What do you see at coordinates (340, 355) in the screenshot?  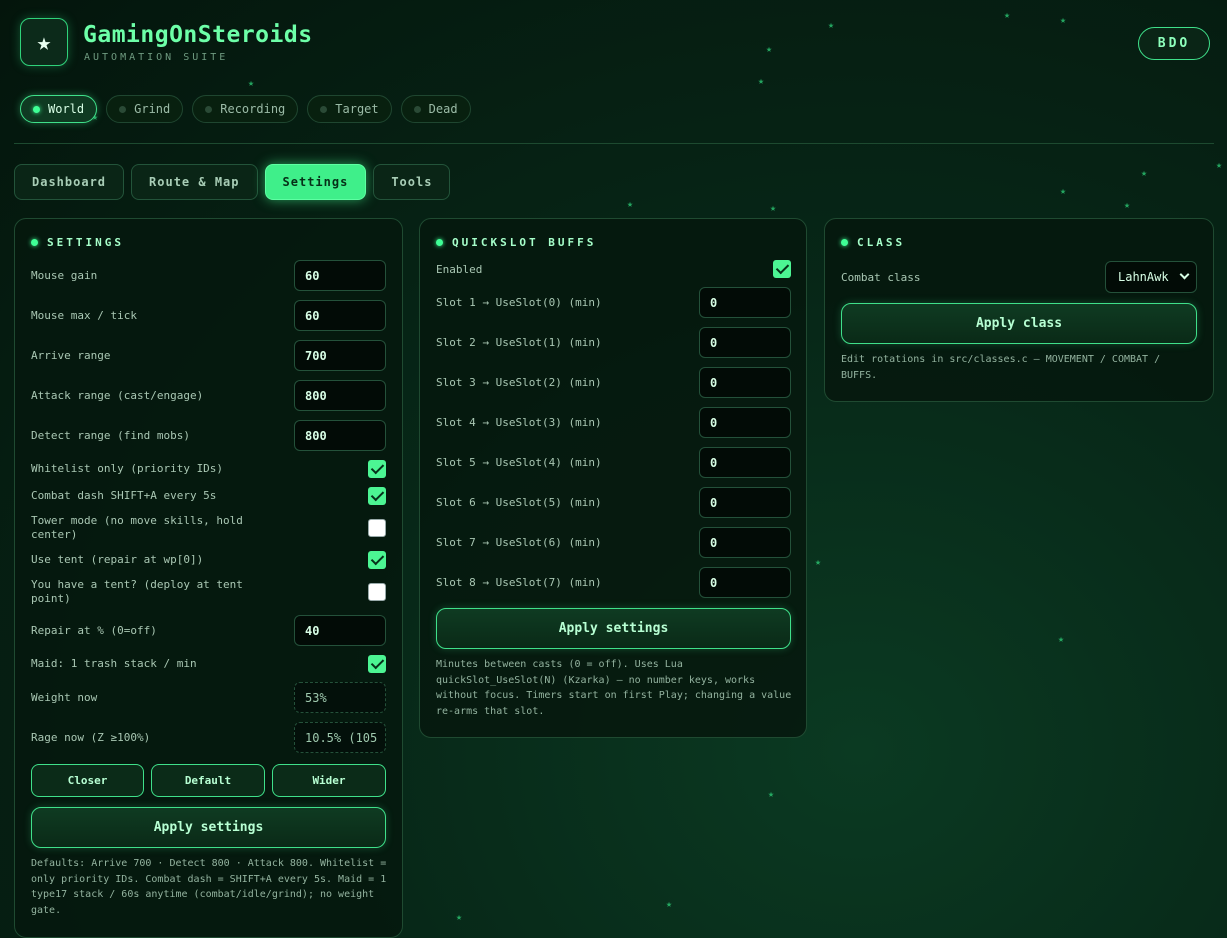 I see `arrive-range-input: 700` at bounding box center [340, 355].